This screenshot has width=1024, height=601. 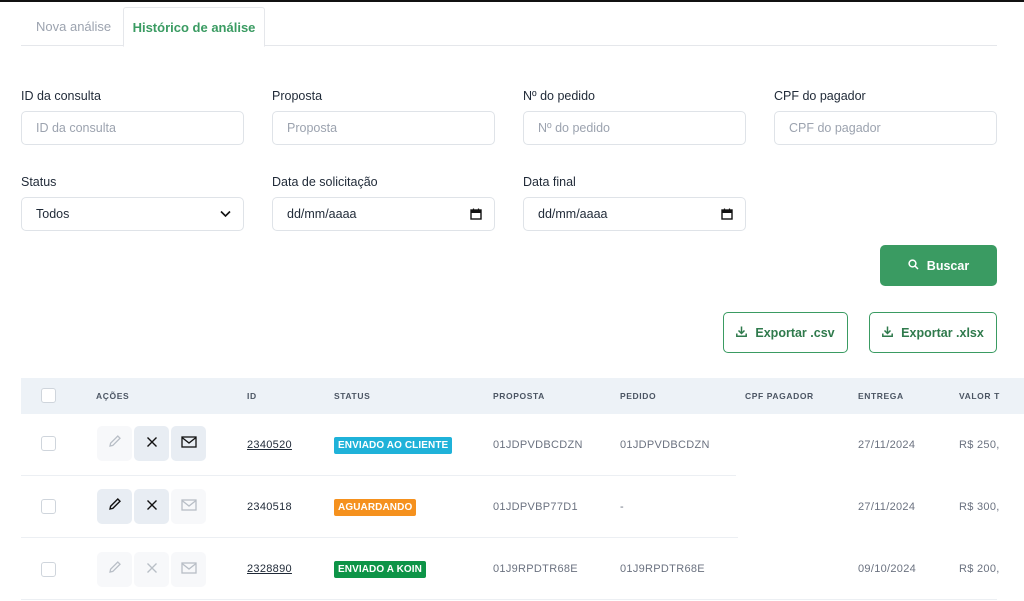 What do you see at coordinates (538, 445) in the screenshot?
I see `row-proposta: 01JDPVDBCDZN` at bounding box center [538, 445].